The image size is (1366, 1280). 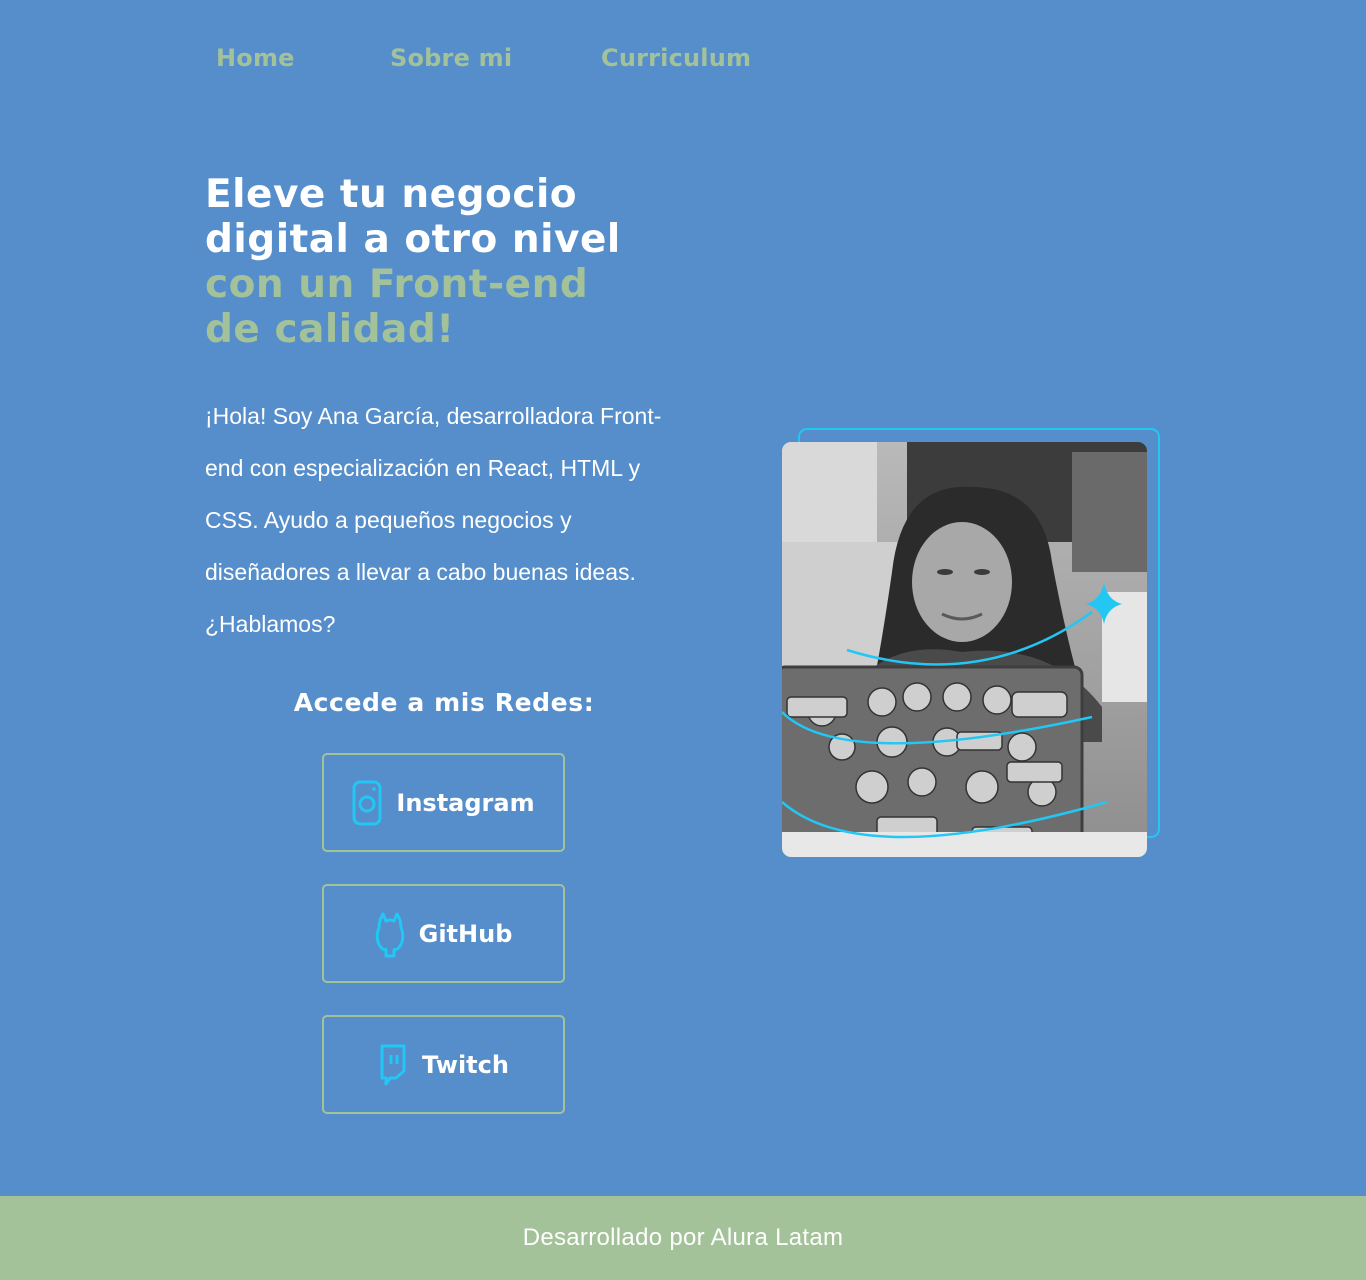 I want to click on instagram-button: Instagram, so click(x=443, y=802).